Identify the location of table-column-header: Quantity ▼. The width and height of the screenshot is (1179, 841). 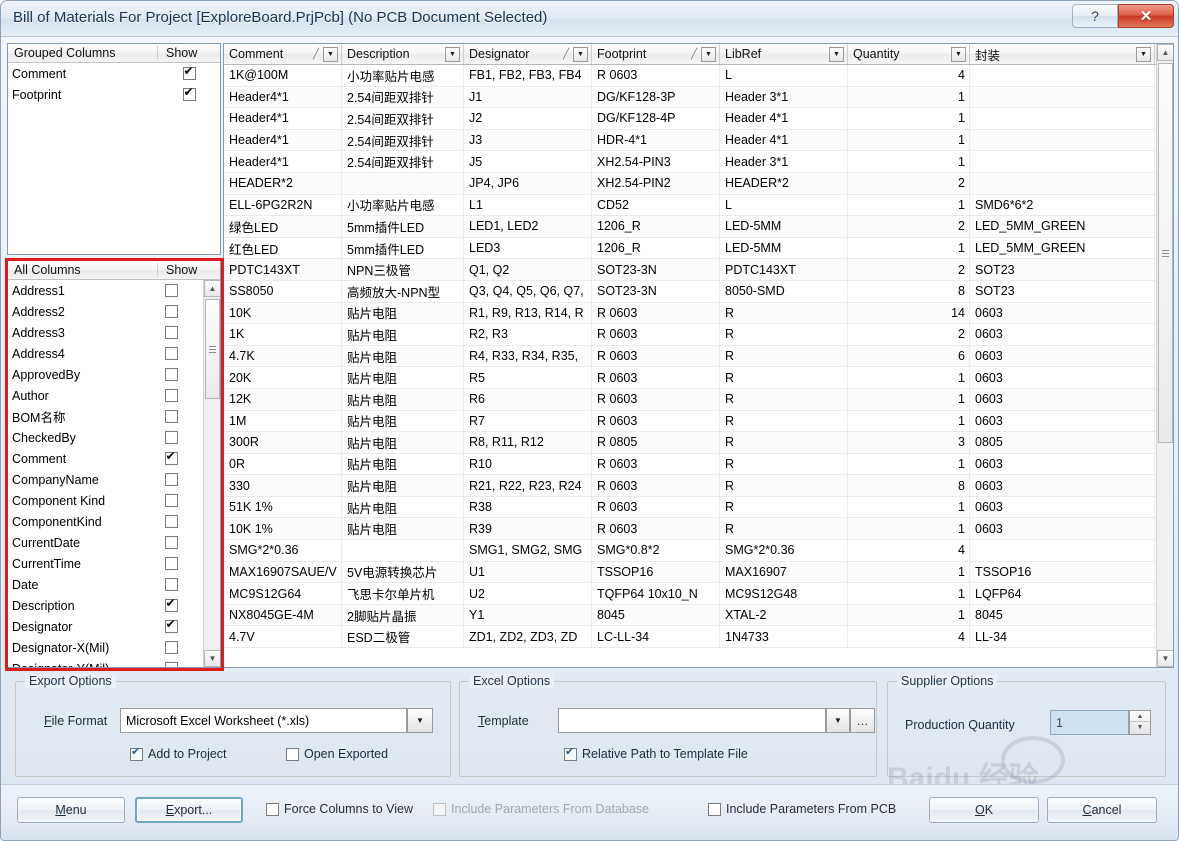
(909, 54).